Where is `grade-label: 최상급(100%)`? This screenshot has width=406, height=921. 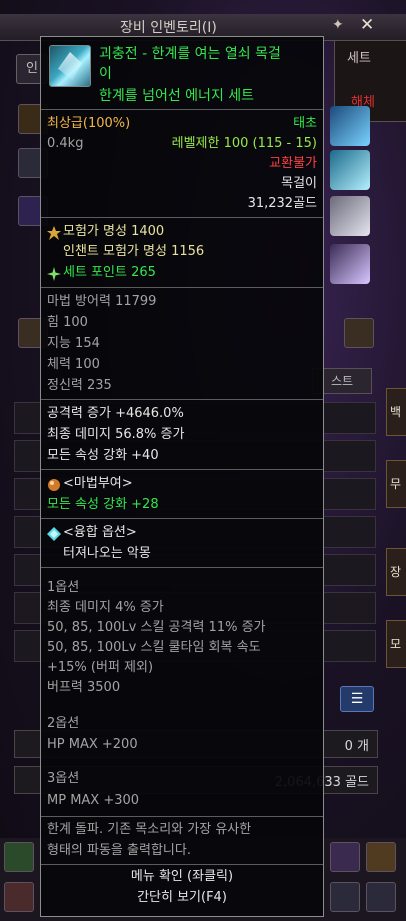
grade-label: 최상급(100%) is located at coordinates (89, 123).